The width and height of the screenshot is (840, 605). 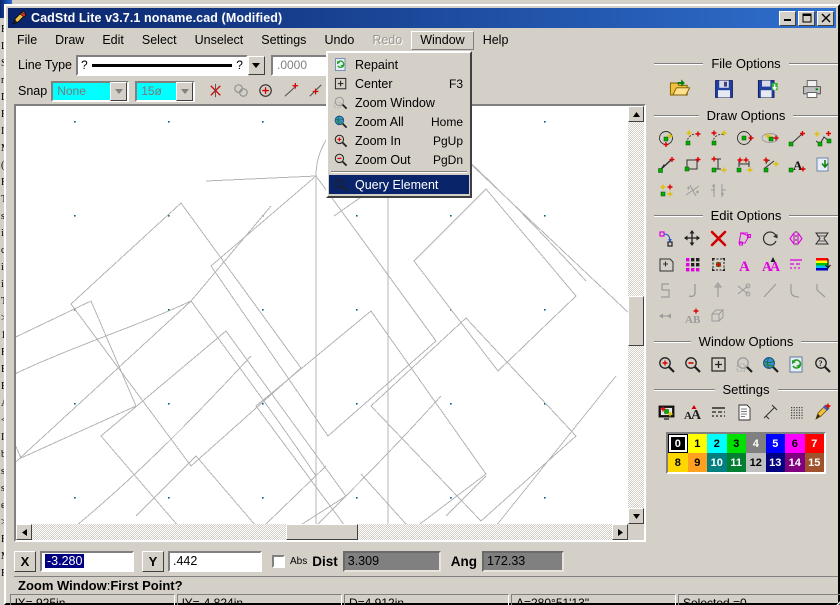 I want to click on menu-settings: Settings, so click(x=283, y=40).